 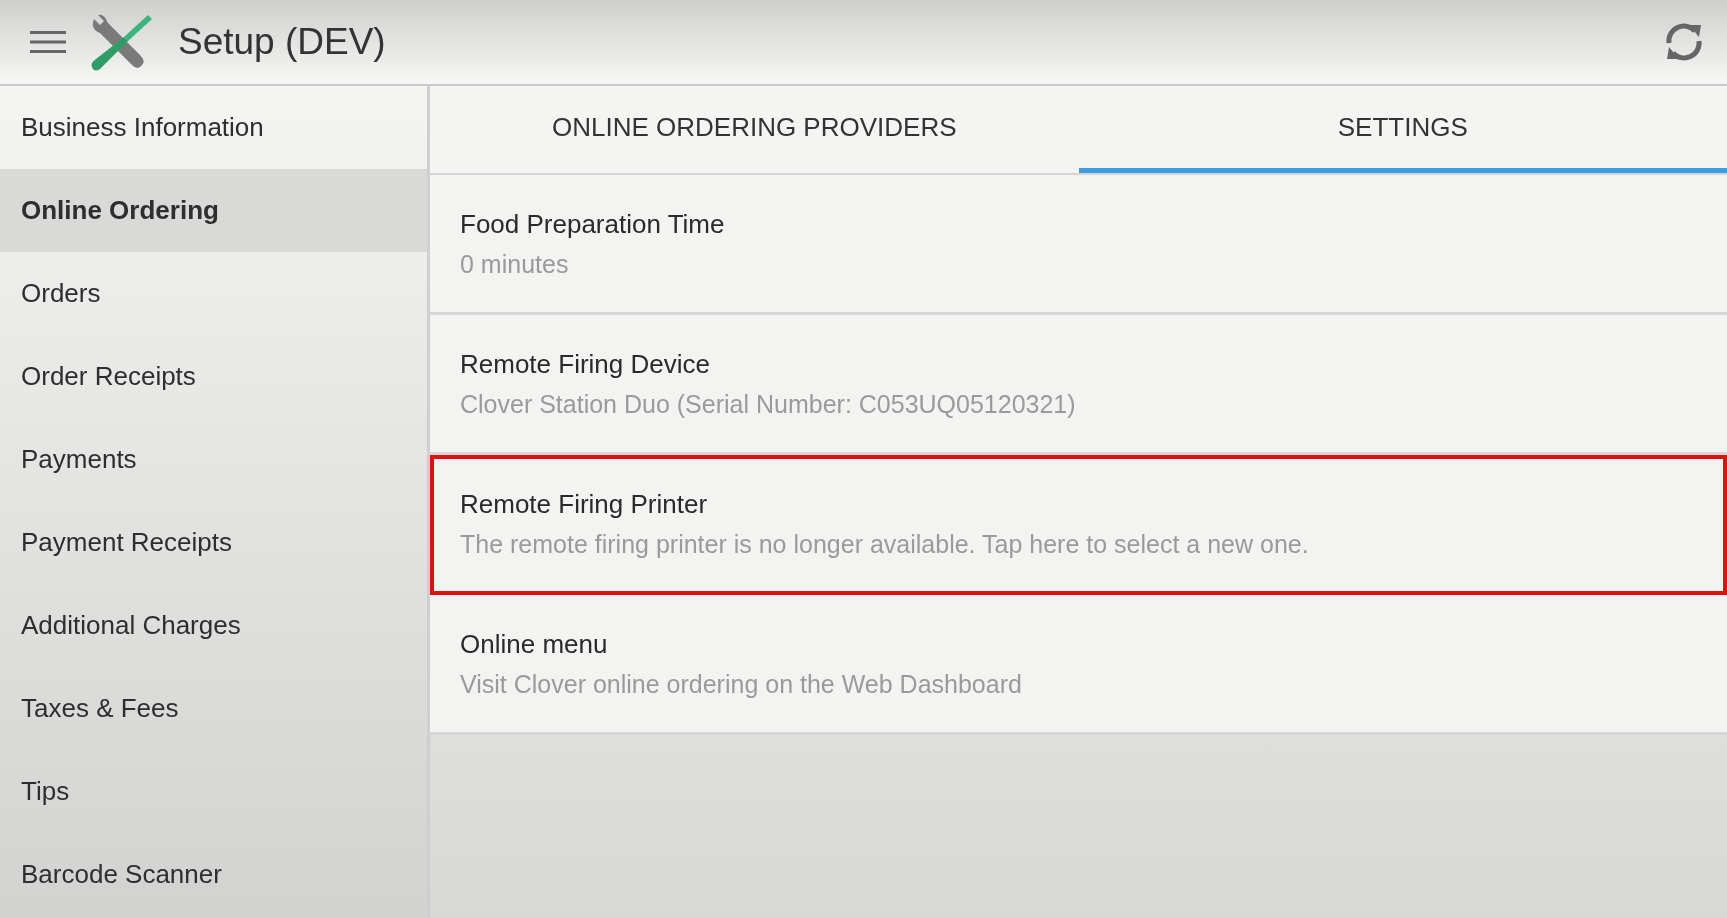 I want to click on sidebar-item: Barcode Scanner, so click(x=213, y=874).